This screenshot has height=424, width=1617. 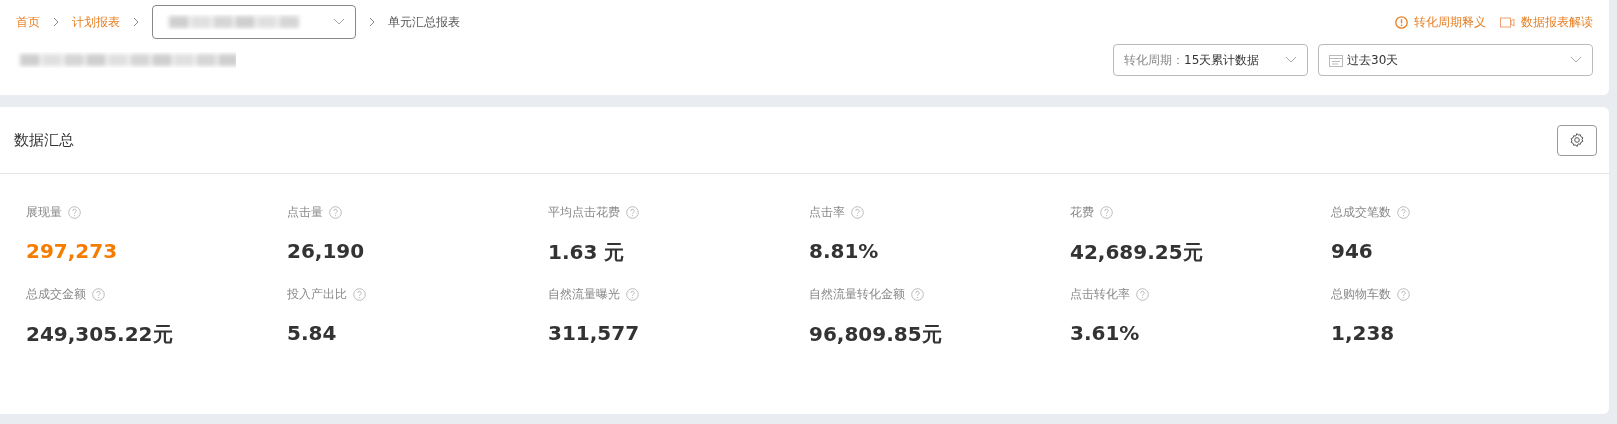 What do you see at coordinates (1137, 252) in the screenshot?
I see `metric-value: 42,689.25元` at bounding box center [1137, 252].